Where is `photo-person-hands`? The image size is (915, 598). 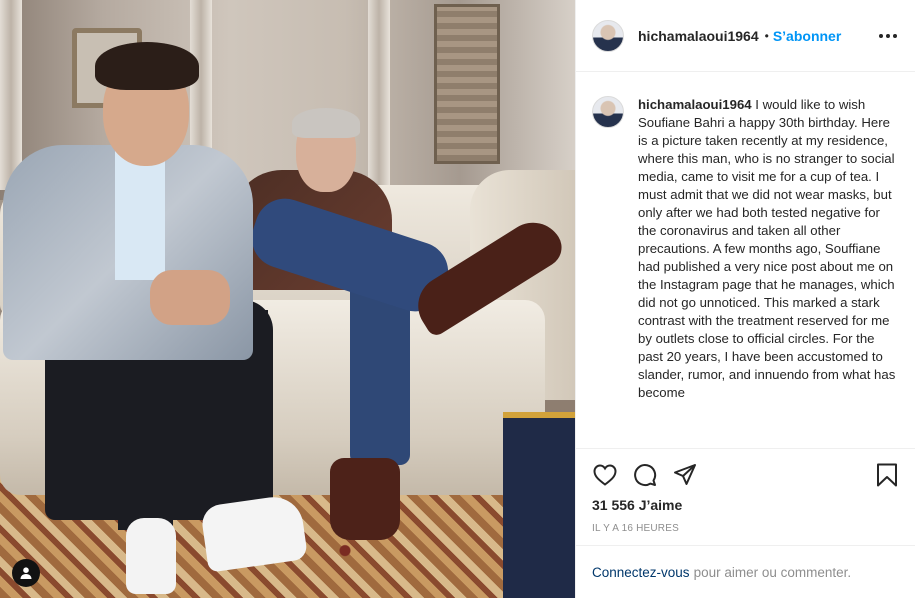 photo-person-hands is located at coordinates (190, 297).